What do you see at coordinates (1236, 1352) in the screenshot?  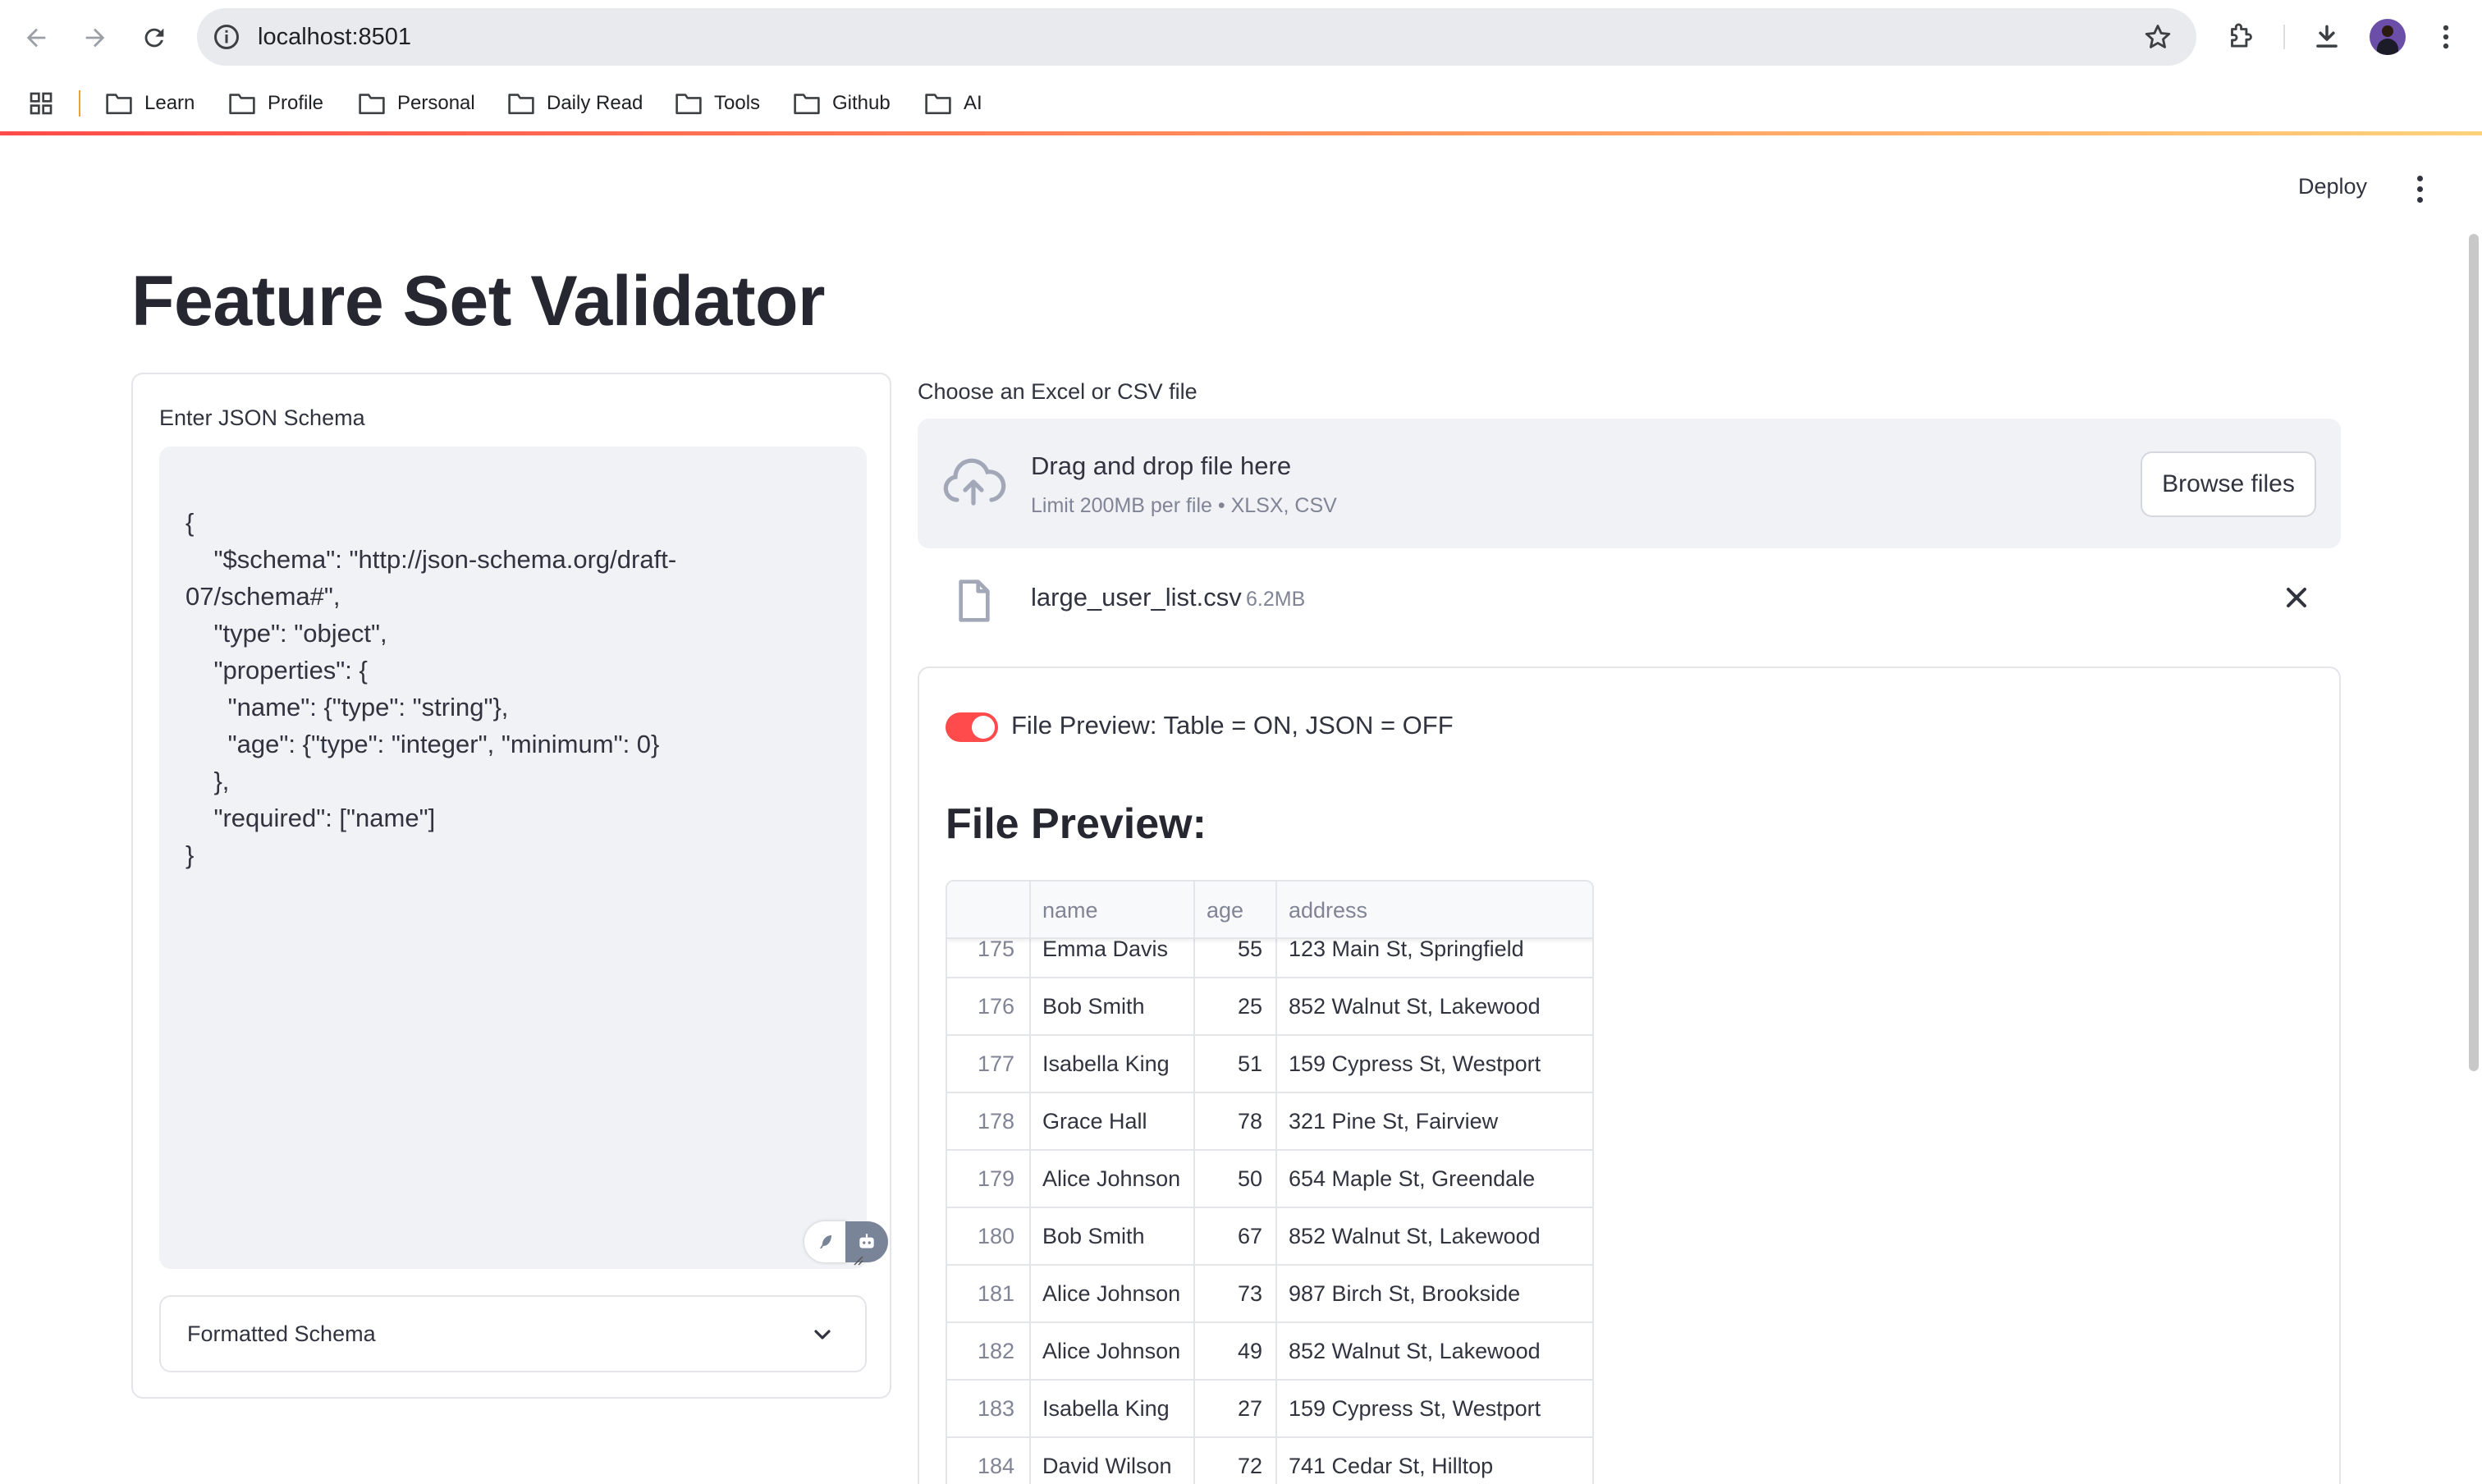 I see `cell-age: 49` at bounding box center [1236, 1352].